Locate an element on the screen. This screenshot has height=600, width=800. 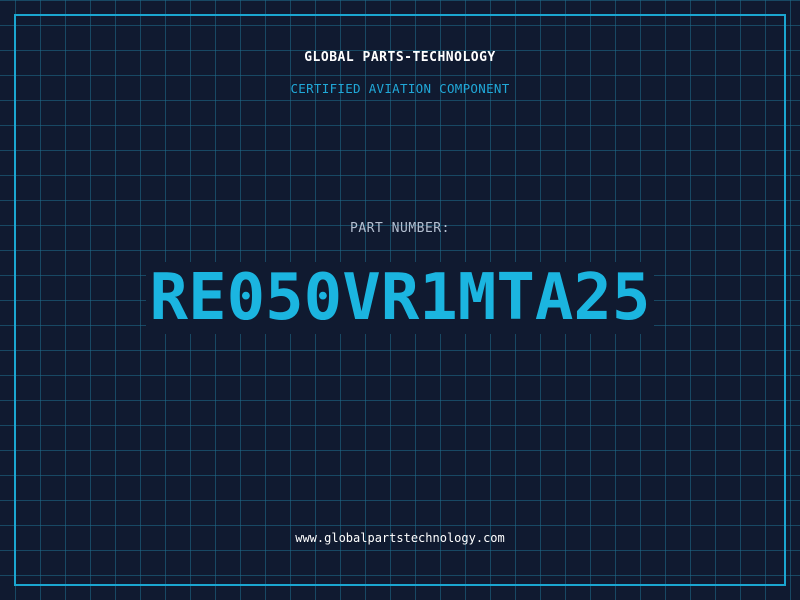
company-name: GLOBAL PARTS-TECHNOLOGY is located at coordinates (400, 57).